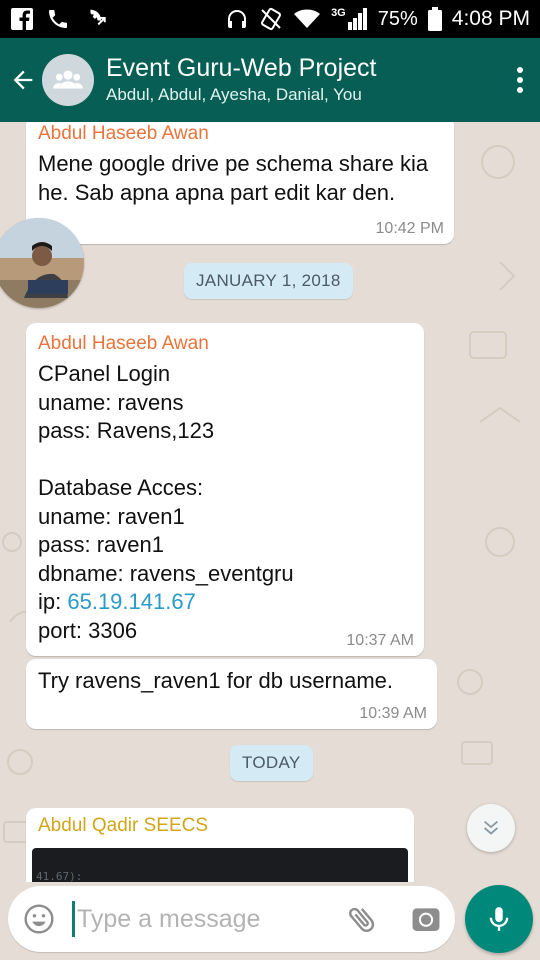 Image resolution: width=540 pixels, height=960 pixels. I want to click on group-icon, so click(68, 79).